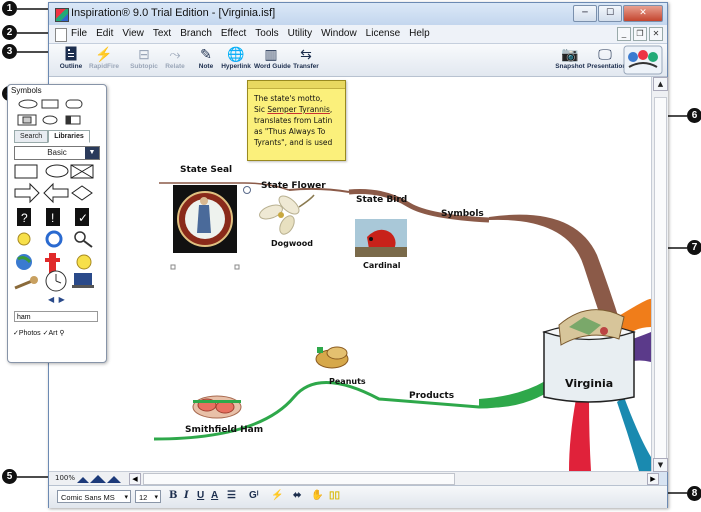 The height and width of the screenshot is (512, 701). I want to click on smithfield-ham-label: Smithfield Ham, so click(224, 430).